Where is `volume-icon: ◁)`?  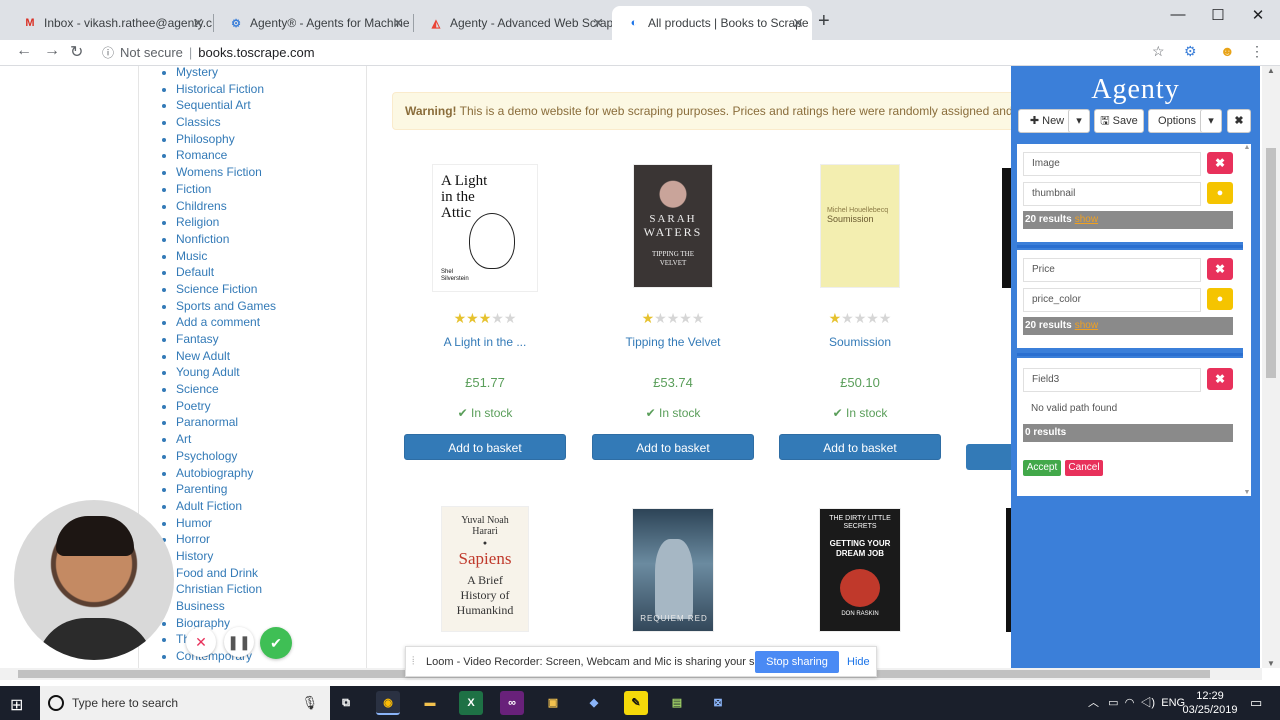 volume-icon: ◁) is located at coordinates (1147, 703).